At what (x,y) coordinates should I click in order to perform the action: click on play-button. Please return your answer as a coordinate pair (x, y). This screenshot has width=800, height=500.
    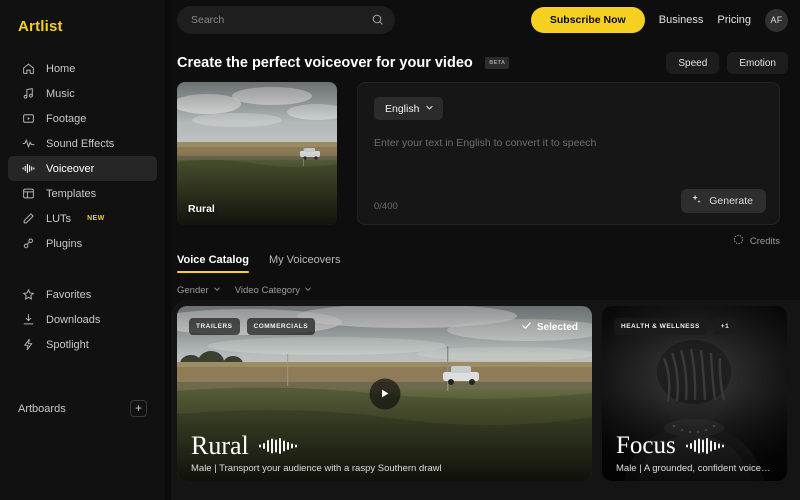
    Looking at the image, I should click on (384, 393).